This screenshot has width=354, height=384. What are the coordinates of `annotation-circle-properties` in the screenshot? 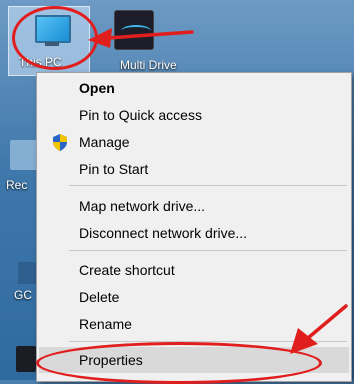 It's located at (179, 363).